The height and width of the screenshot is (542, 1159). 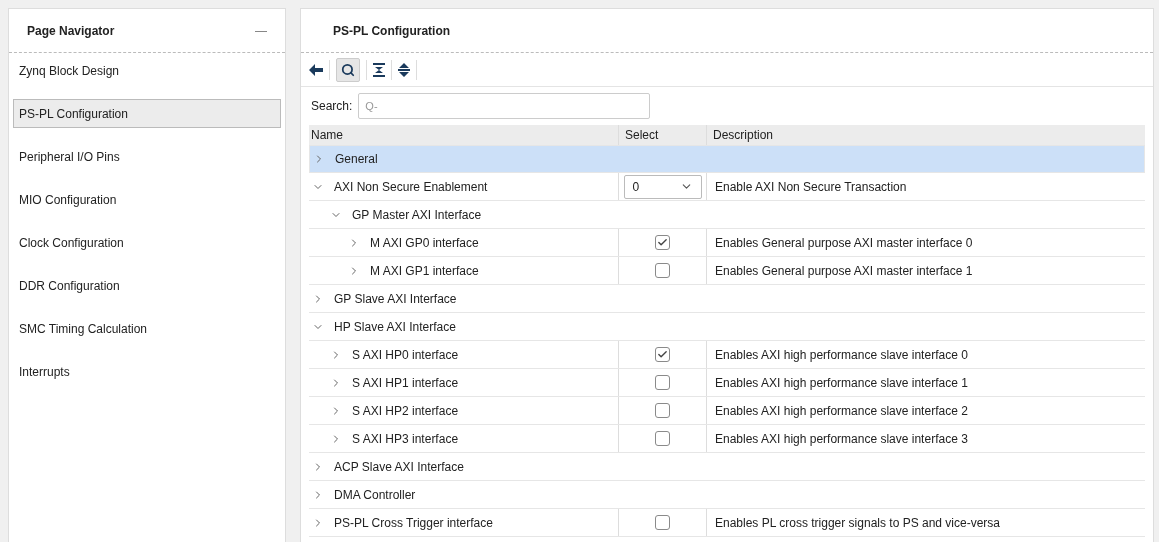 What do you see at coordinates (841, 383) in the screenshot?
I see `row-description: Enables AXI high performance slave interface 1` at bounding box center [841, 383].